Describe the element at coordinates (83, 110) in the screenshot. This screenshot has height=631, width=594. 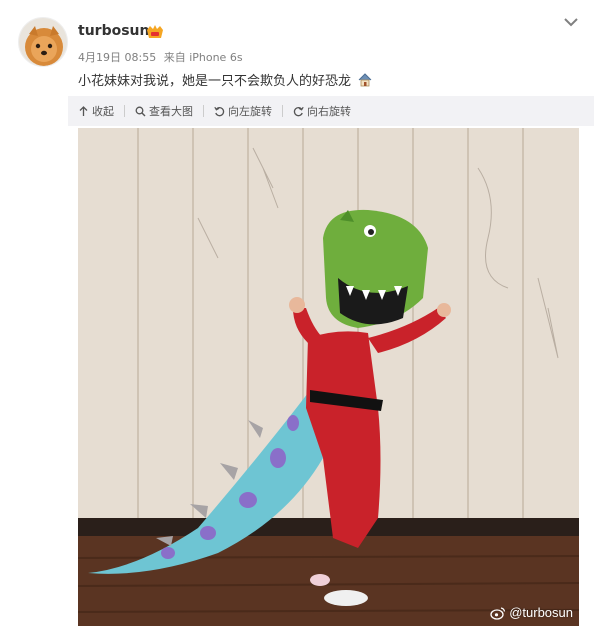
I see `arrow-up-icon` at that location.